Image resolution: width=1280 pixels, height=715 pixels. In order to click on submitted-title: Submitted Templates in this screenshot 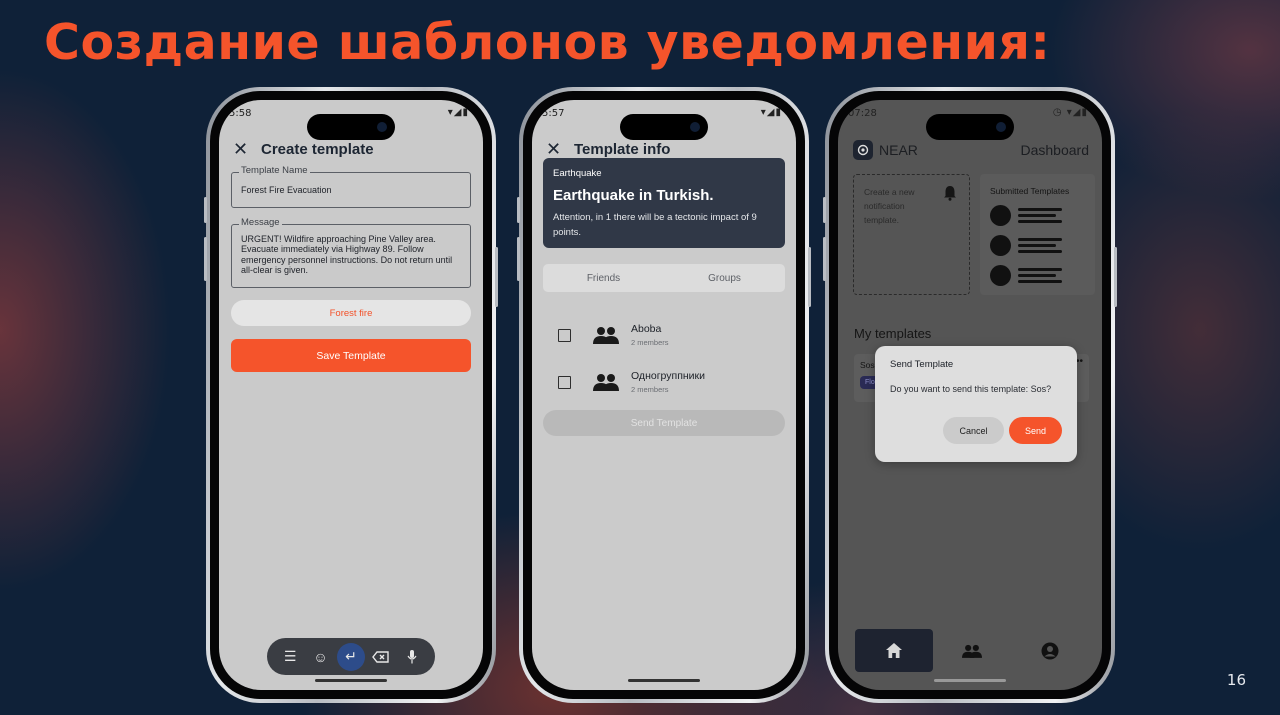, I will do `click(1030, 191)`.